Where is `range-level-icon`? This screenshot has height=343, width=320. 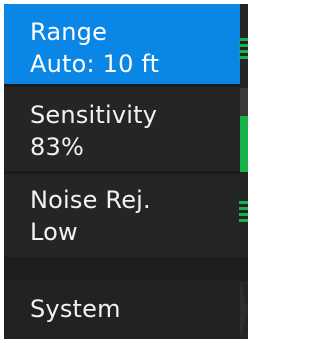 range-level-icon is located at coordinates (243, 50).